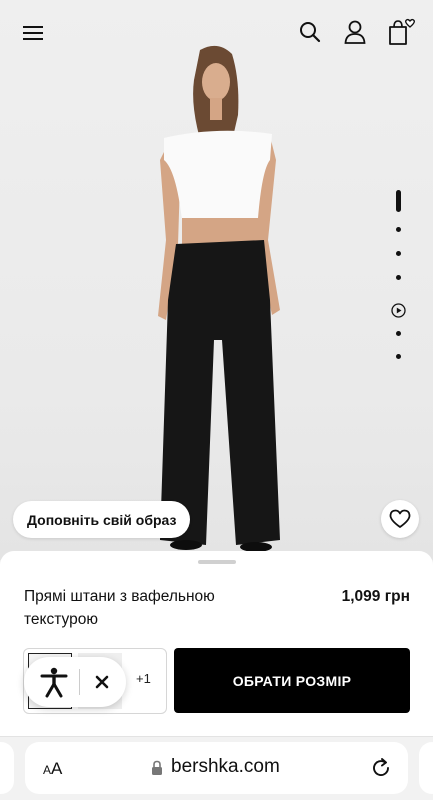 The width and height of the screenshot is (433, 800). What do you see at coordinates (52, 769) in the screenshot?
I see `text-size-button: AA` at bounding box center [52, 769].